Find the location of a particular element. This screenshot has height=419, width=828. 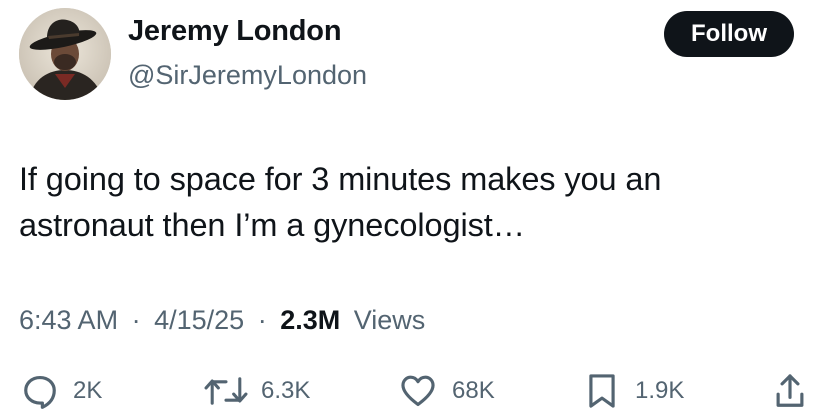

share-icon is located at coordinates (790, 390).